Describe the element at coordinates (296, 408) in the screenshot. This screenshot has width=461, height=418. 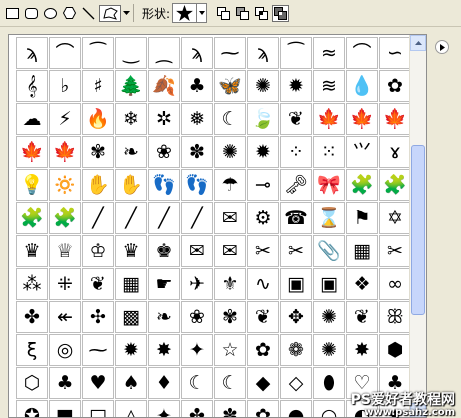
I see `shape-swatch: ●` at that location.